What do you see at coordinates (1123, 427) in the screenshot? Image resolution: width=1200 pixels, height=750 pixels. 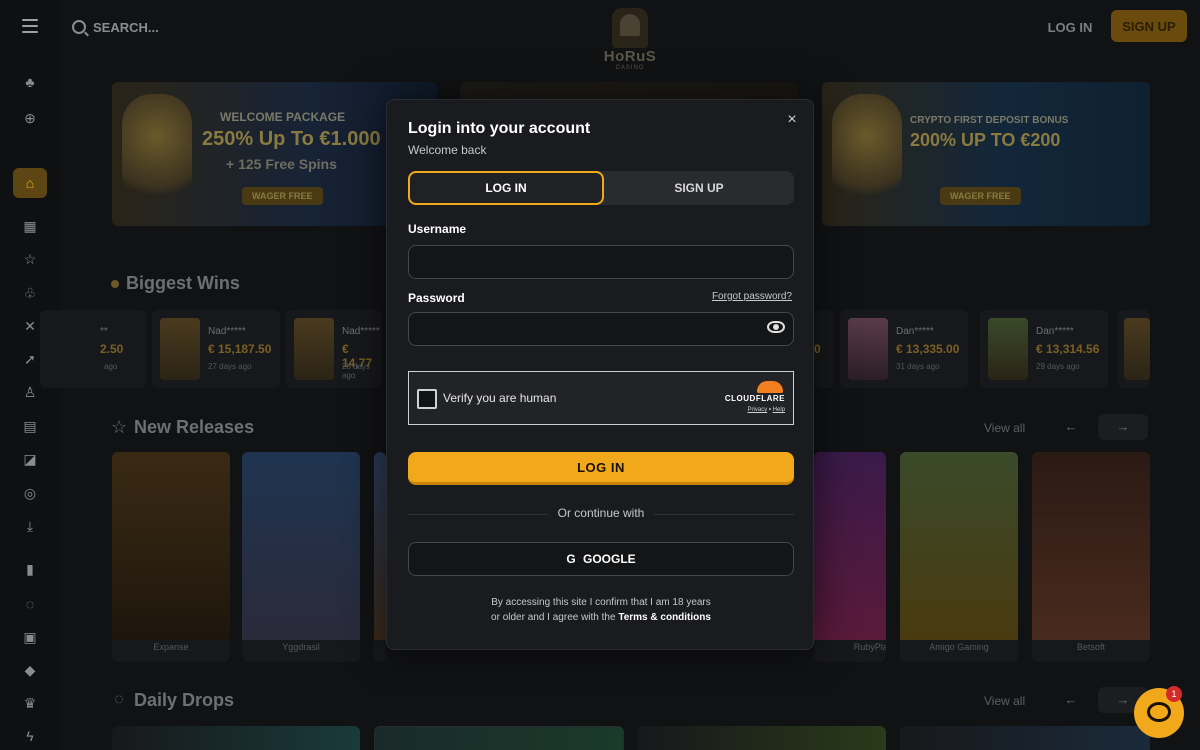 I see `next-arrow-button: →` at bounding box center [1123, 427].